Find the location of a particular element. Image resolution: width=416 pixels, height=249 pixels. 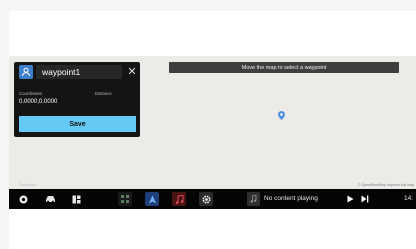

music-note-icon is located at coordinates (253, 199).